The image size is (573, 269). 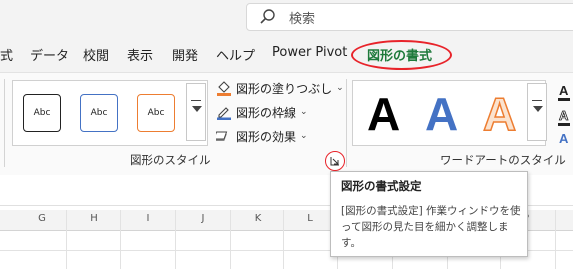 What do you see at coordinates (431, 227) in the screenshot?
I see `tooltip-body: [図形の書式設定] 作業ウィンドウを使って図形の見た目を細かく調整します。` at bounding box center [431, 227].